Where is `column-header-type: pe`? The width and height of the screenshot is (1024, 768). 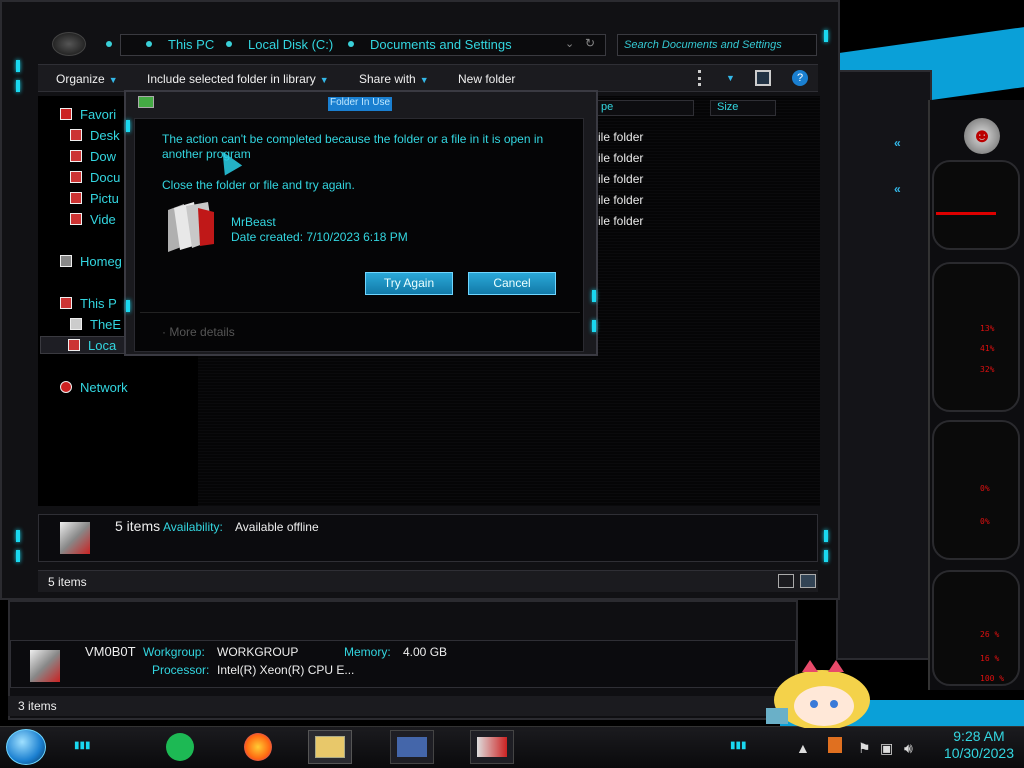
column-header-type: pe is located at coordinates (644, 108).